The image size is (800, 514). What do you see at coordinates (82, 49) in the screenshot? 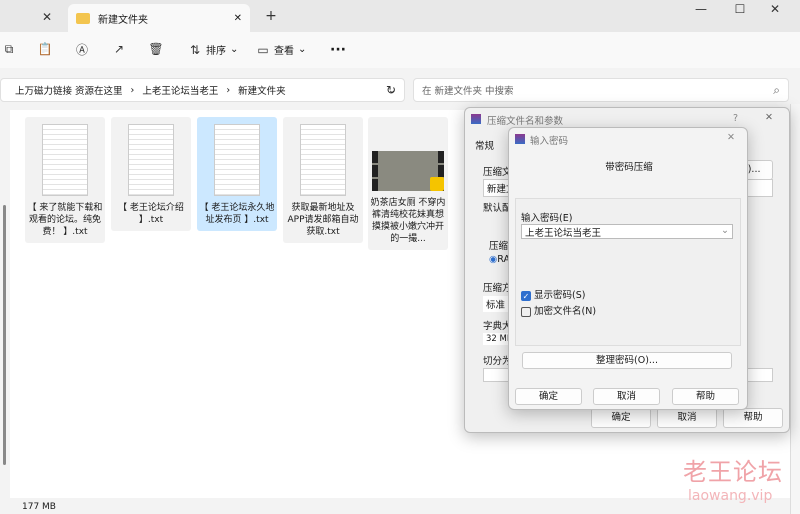
I see `rename-icon: Ⓐ` at bounding box center [82, 49].